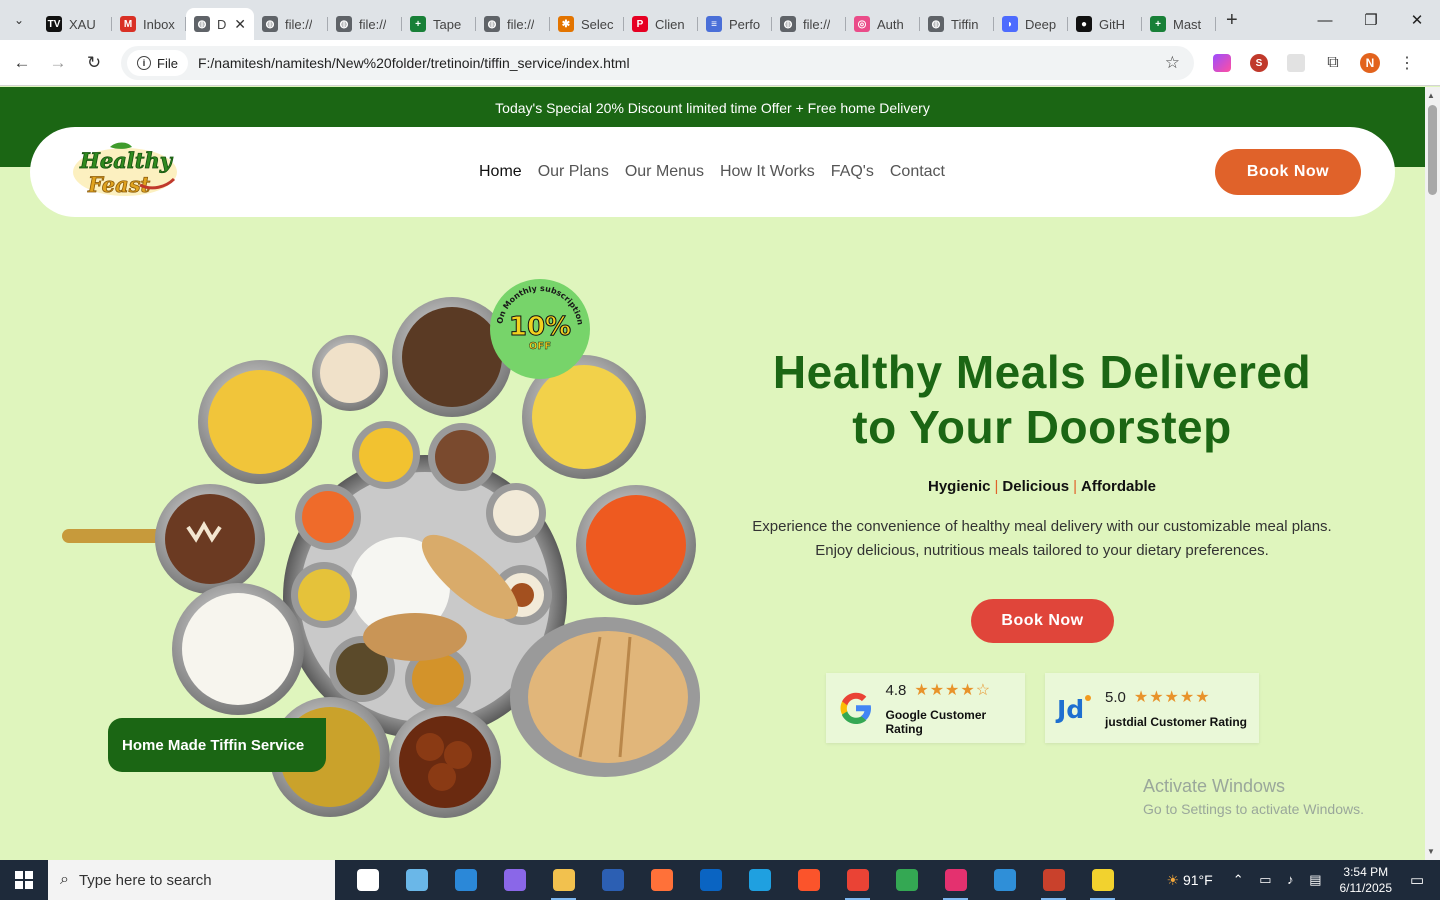  What do you see at coordinates (883, 24) in the screenshot?
I see `browser-tab: ◎ Auth` at bounding box center [883, 24].